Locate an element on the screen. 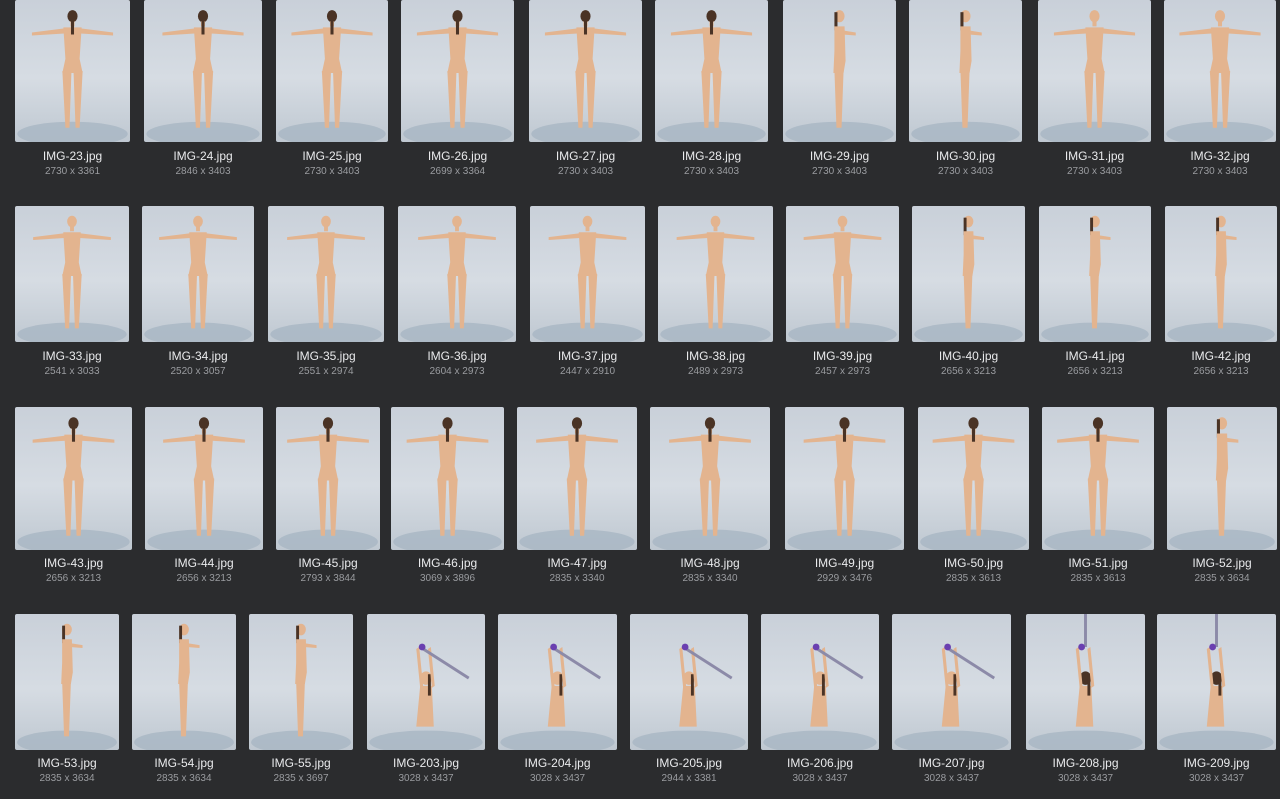 The width and height of the screenshot is (1280, 799). gallery-item: IMG-27.jpg 2730 x 3403 is located at coordinates (585, 89).